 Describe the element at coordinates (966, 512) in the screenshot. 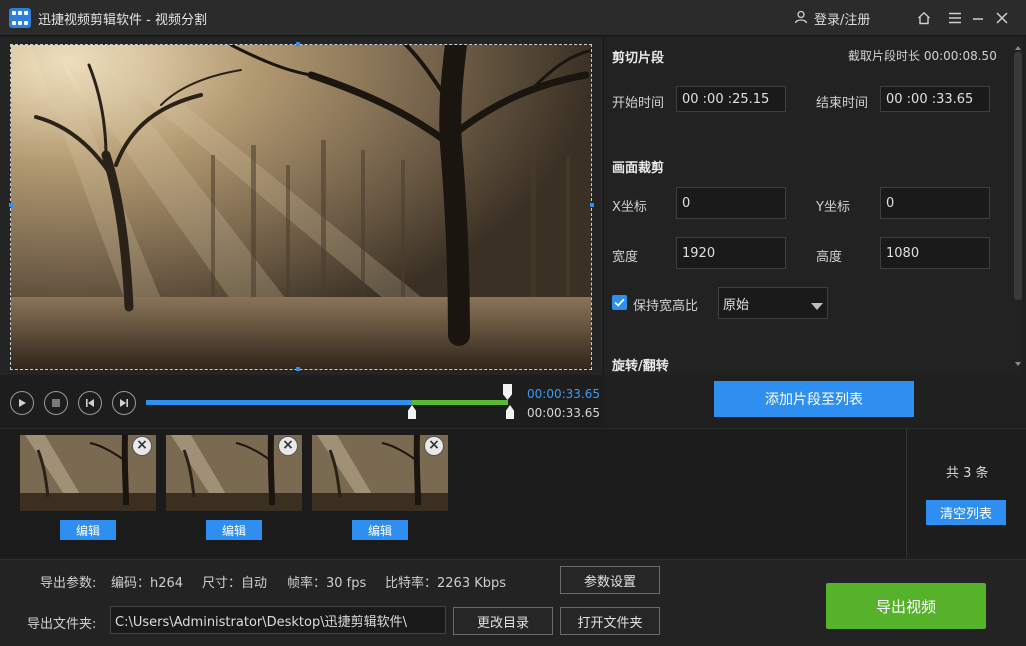

I see `clear-list-button: 清空列表` at that location.